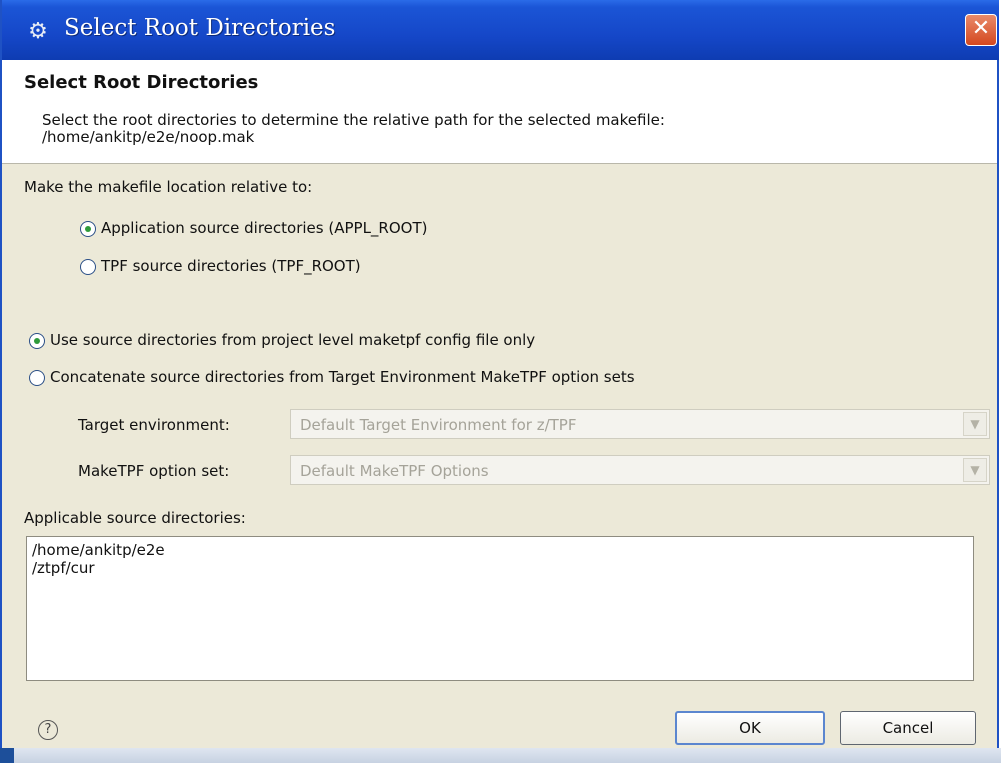  Describe the element at coordinates (88, 267) in the screenshot. I see `tpf-root-radio` at that location.